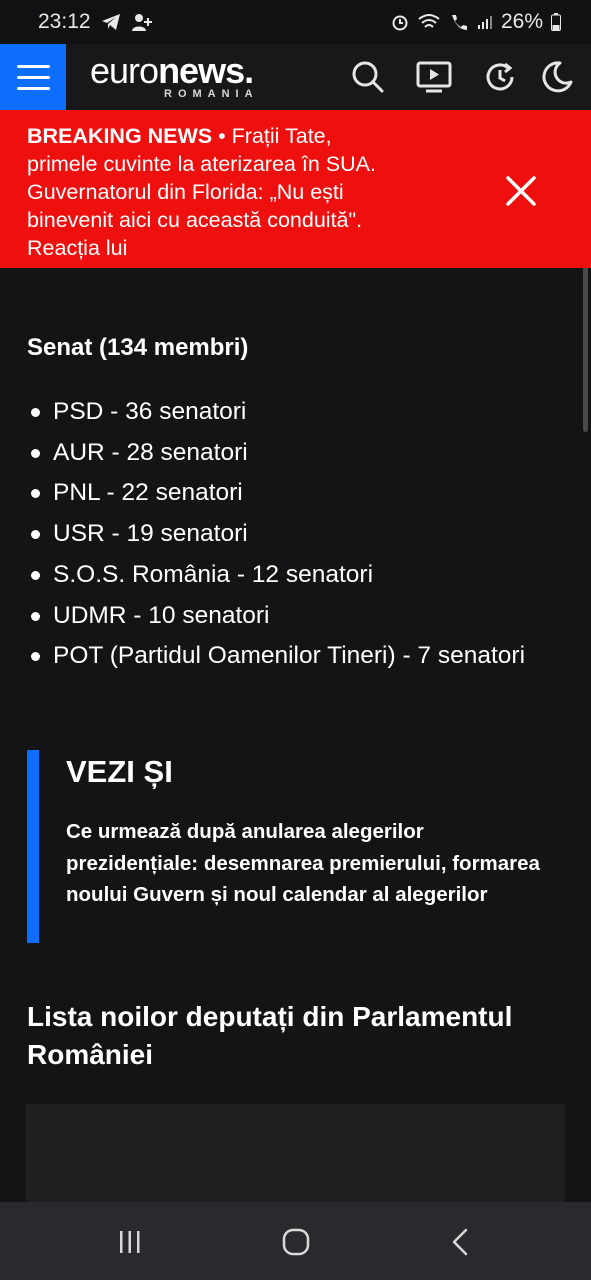 The width and height of the screenshot is (591, 1280). I want to click on signal-icon, so click(485, 22).